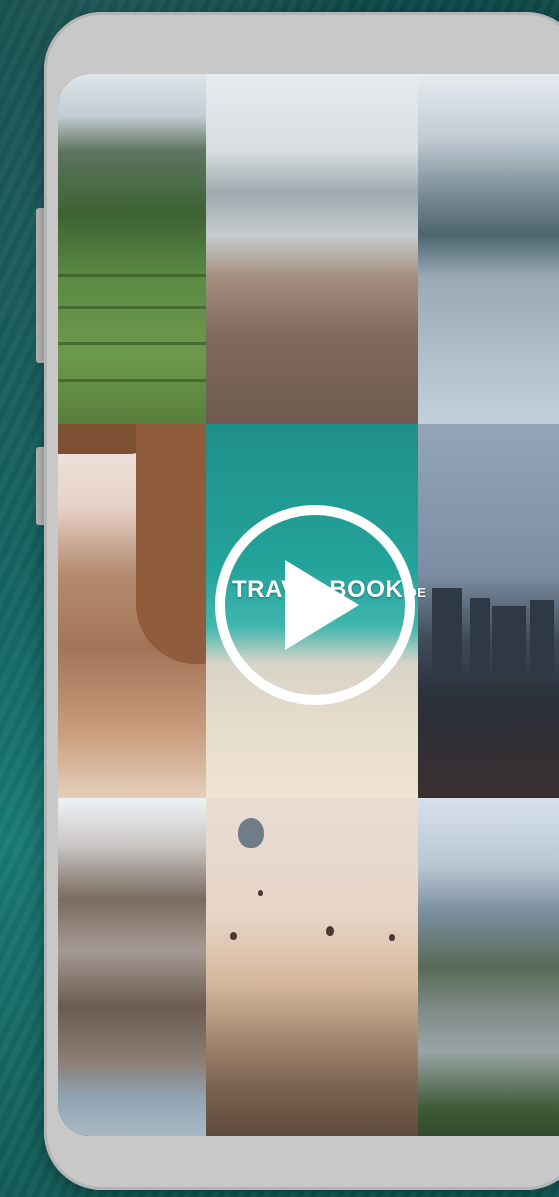  Describe the element at coordinates (312, 967) in the screenshot. I see `hot-air-balloons-photo` at that location.